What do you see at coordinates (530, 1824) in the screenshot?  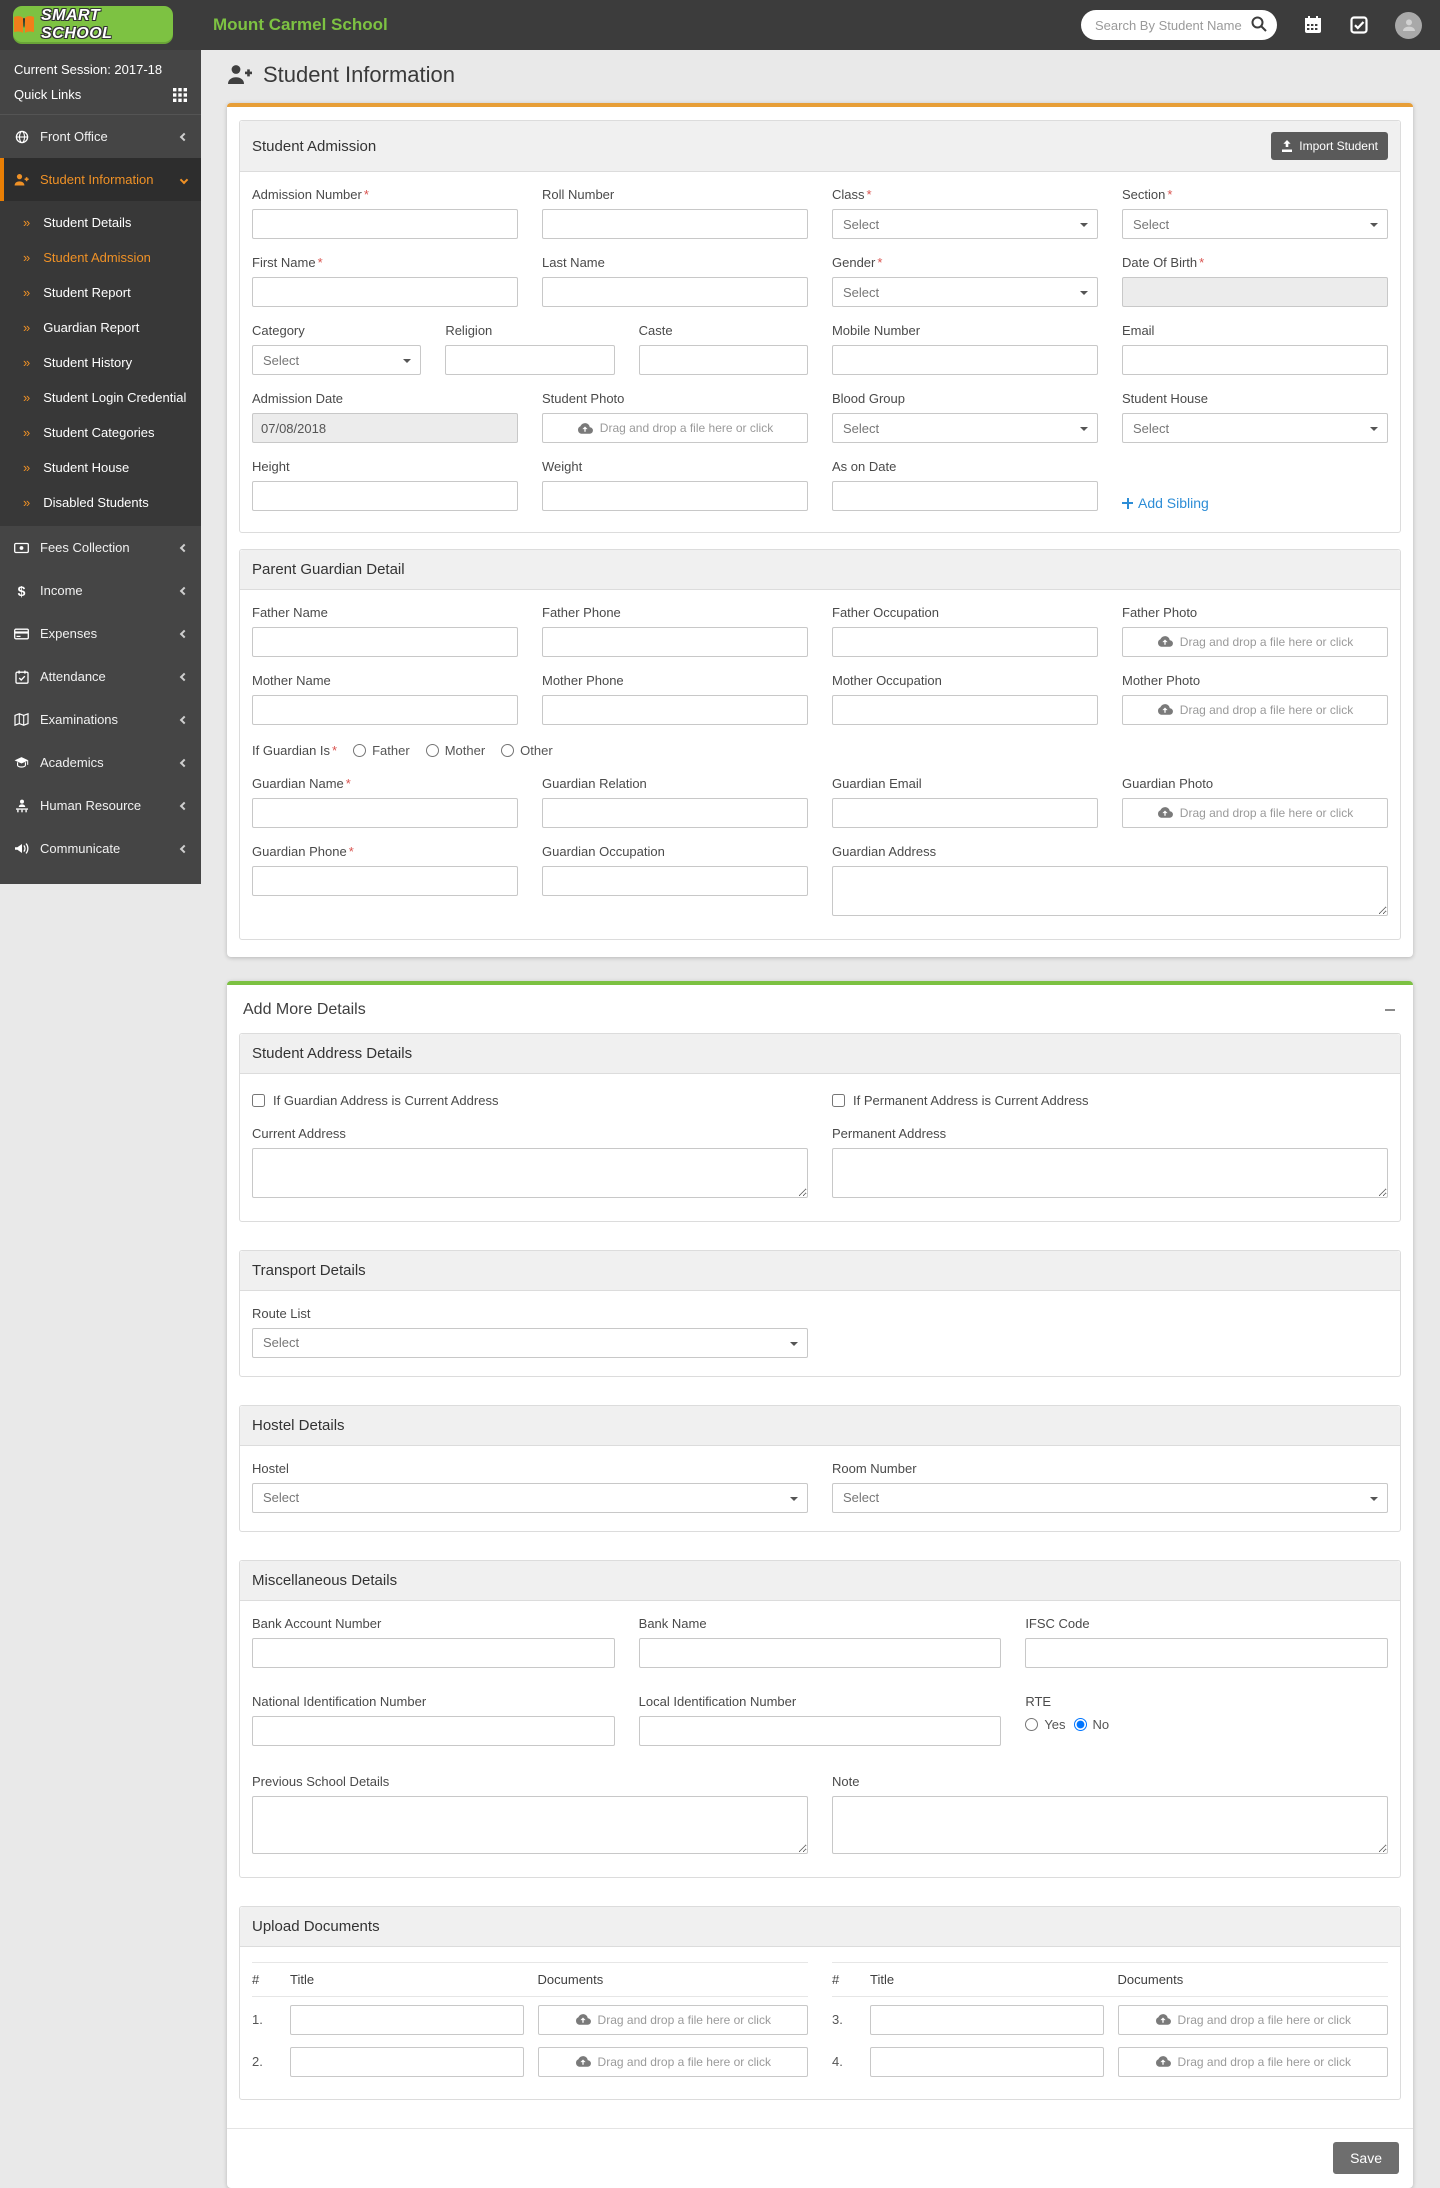 I see `previous-school-textarea` at bounding box center [530, 1824].